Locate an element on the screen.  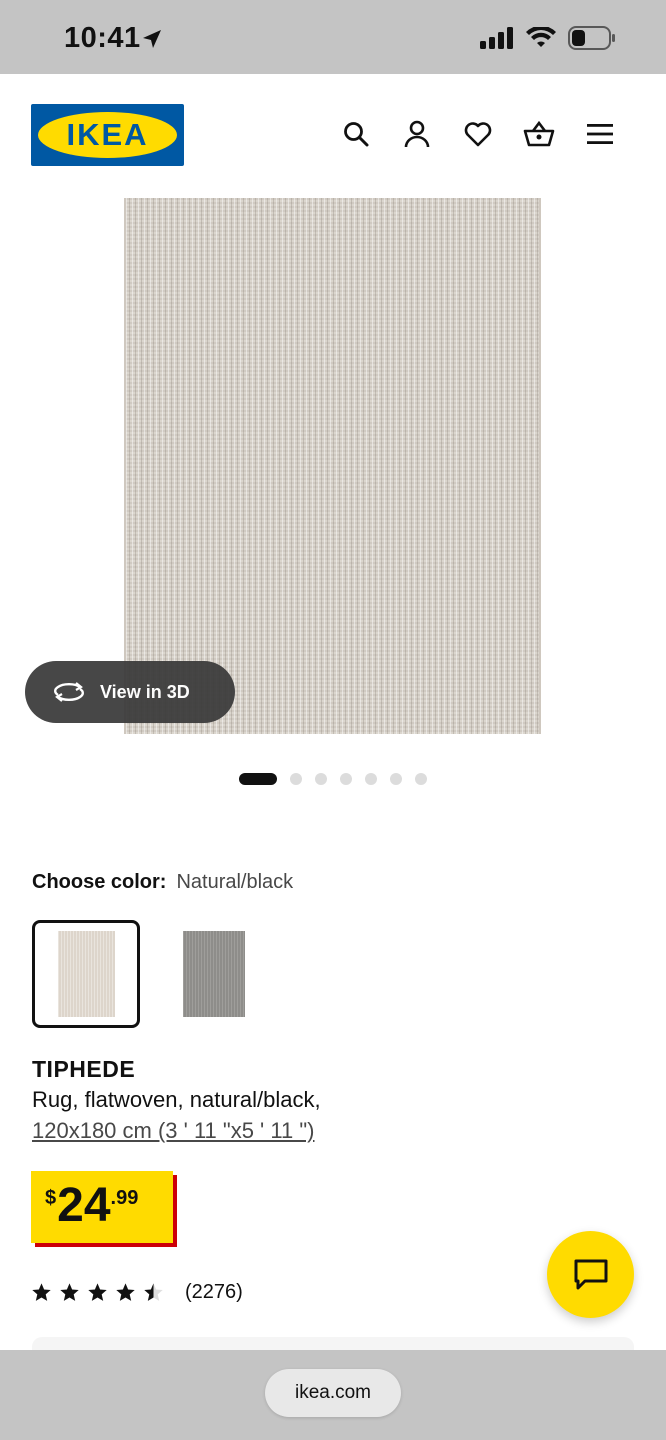
view-in-3d-button: View in 3D is located at coordinates (130, 692).